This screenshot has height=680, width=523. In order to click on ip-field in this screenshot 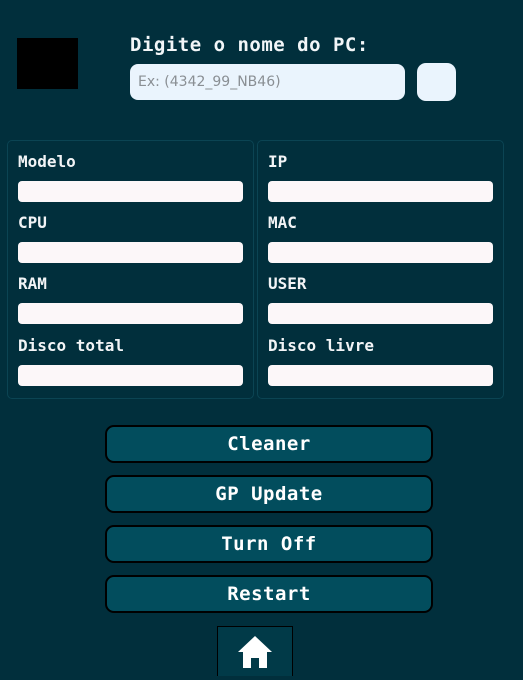, I will do `click(380, 191)`.